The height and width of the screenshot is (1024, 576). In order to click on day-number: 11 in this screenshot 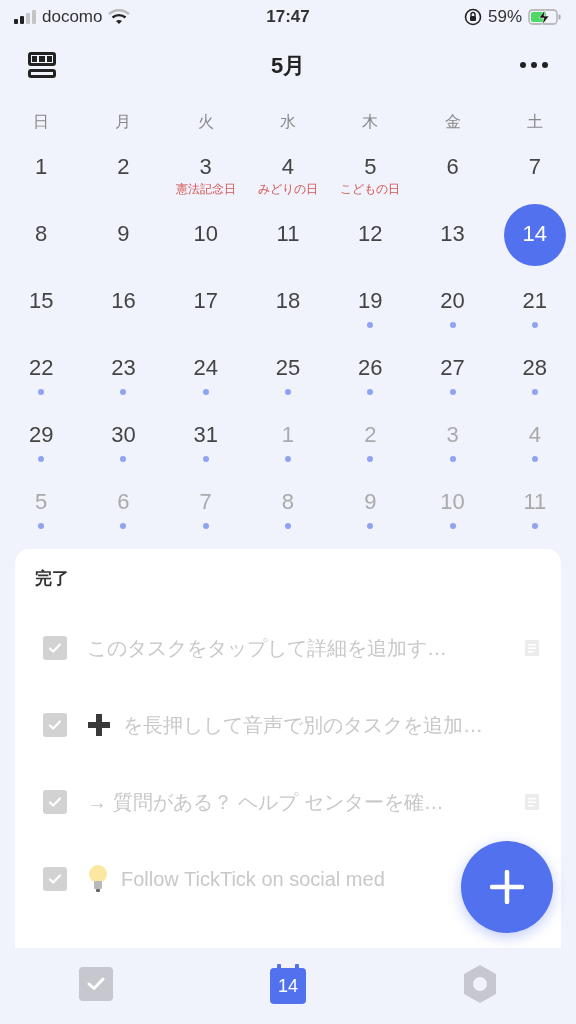, I will do `click(288, 234)`.